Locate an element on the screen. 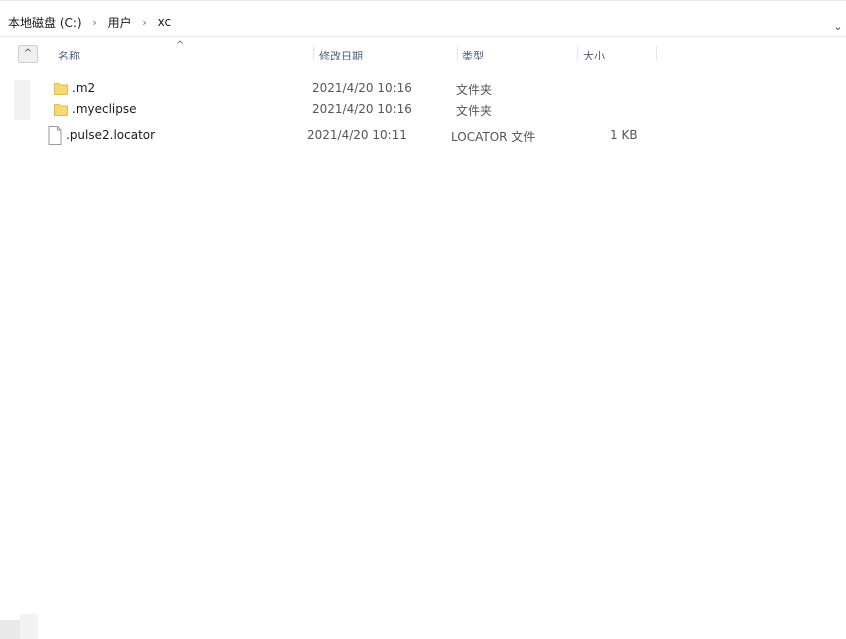  file-row: .m2 2021/4/20 10:16 文件夹 is located at coordinates (350, 89).